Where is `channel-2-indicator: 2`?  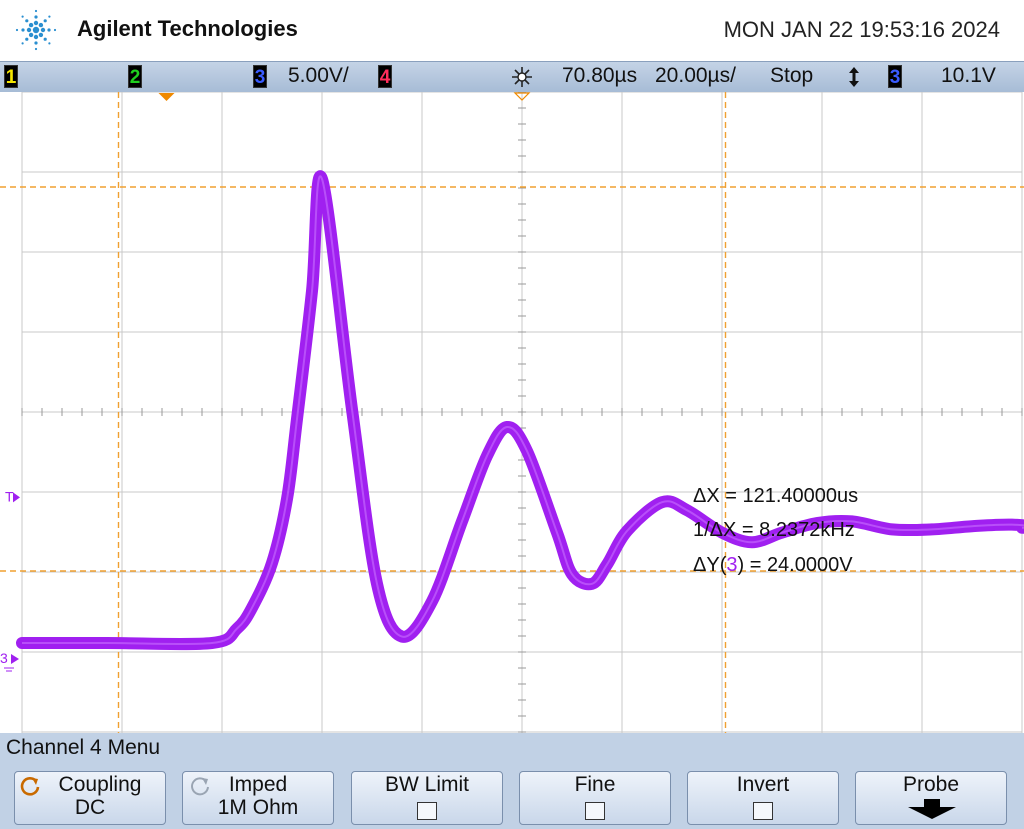 channel-2-indicator: 2 is located at coordinates (135, 76).